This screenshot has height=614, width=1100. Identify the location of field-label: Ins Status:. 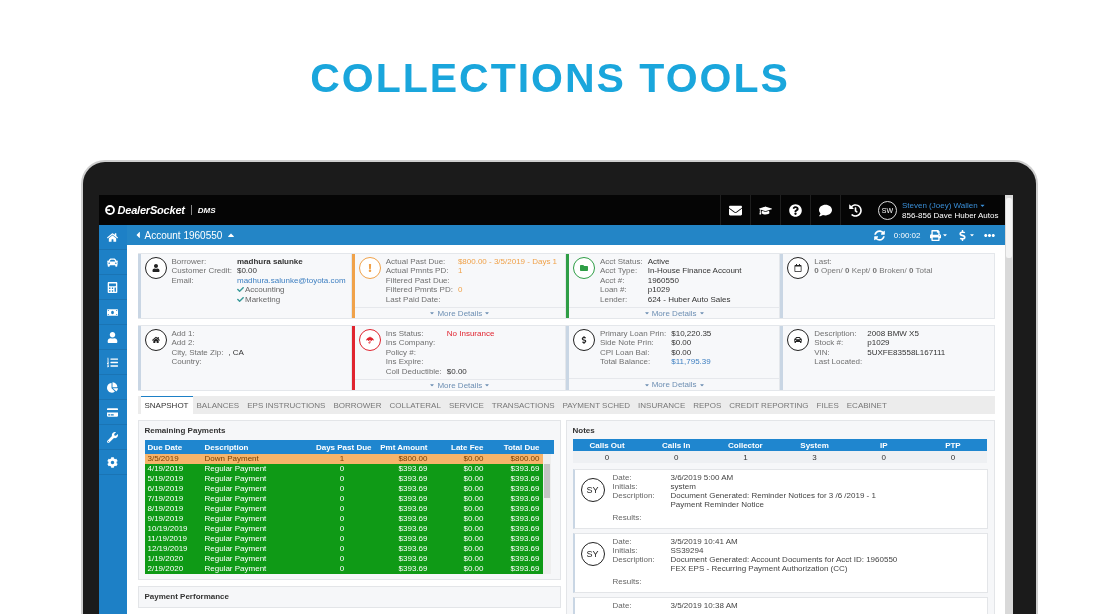
(405, 334).